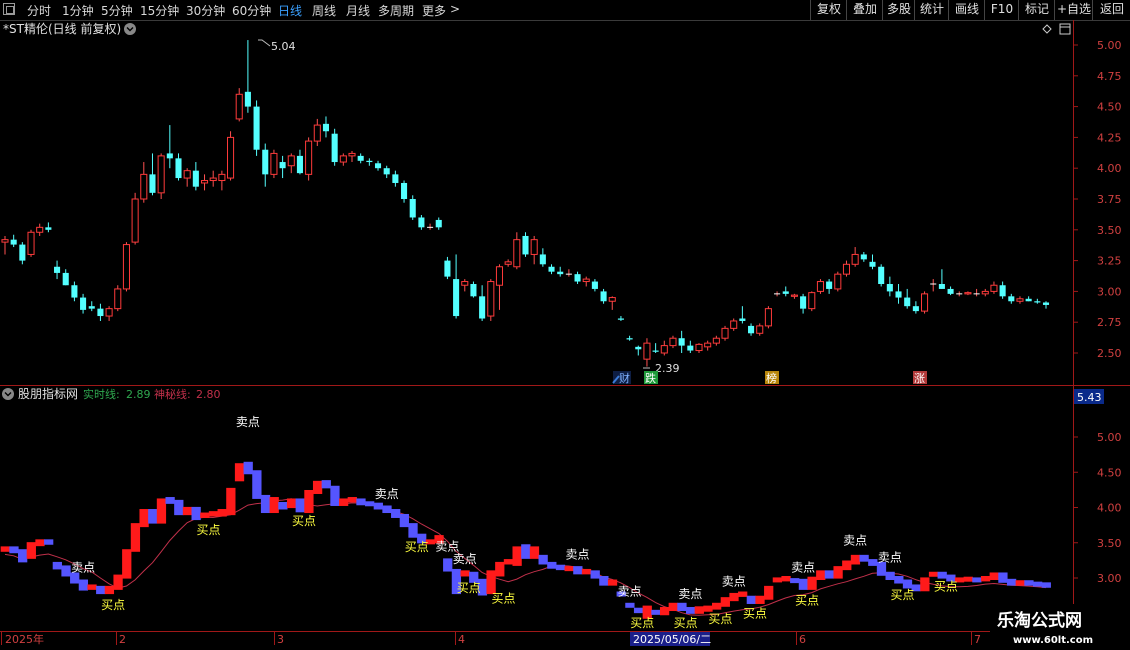 Image resolution: width=1130 pixels, height=650 pixels. Describe the element at coordinates (122, 639) in the screenshot. I see `time-label-feb: 2` at that location.